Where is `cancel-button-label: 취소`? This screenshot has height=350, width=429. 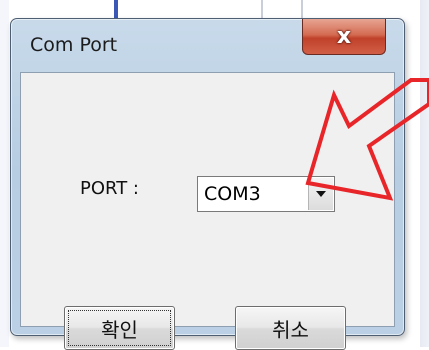 cancel-button-label: 취소 is located at coordinates (290, 329).